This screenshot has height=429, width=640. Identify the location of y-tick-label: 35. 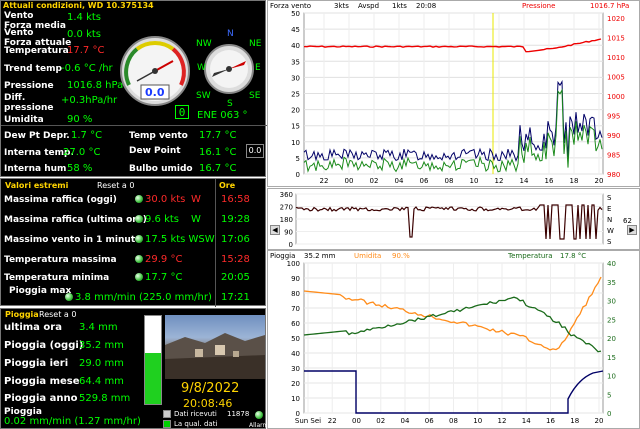
(295, 62).